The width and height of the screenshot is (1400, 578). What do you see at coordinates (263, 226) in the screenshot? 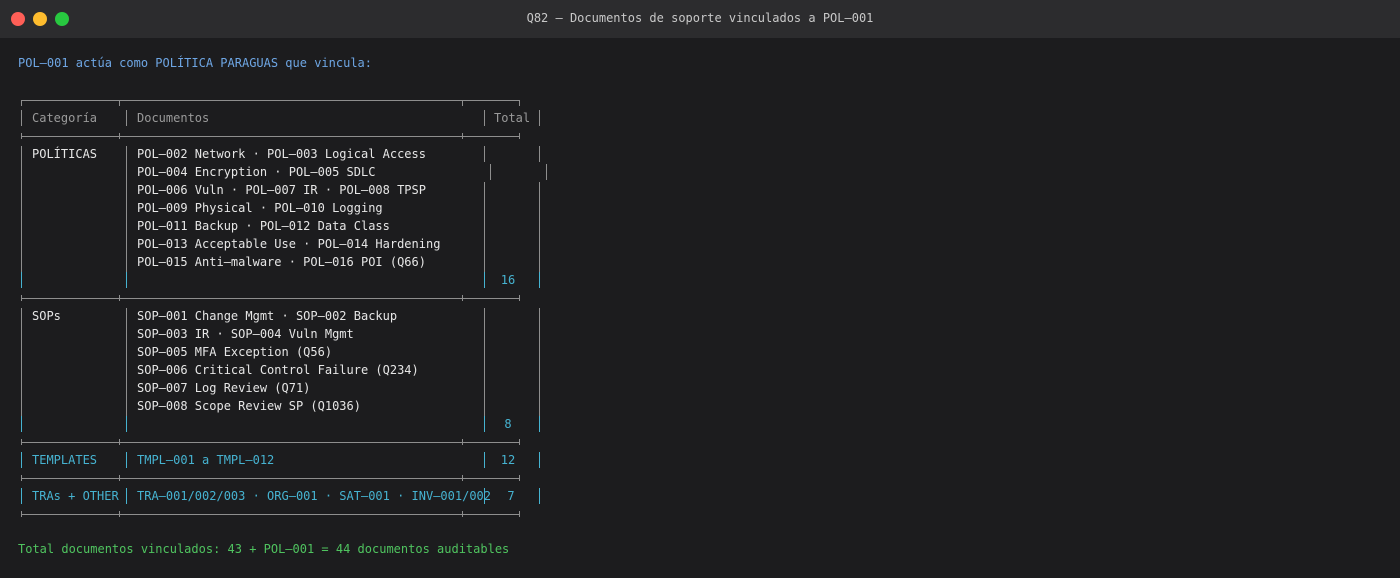
I see `doc-line: POL–011 Backup · POL–012 Data Class` at bounding box center [263, 226].